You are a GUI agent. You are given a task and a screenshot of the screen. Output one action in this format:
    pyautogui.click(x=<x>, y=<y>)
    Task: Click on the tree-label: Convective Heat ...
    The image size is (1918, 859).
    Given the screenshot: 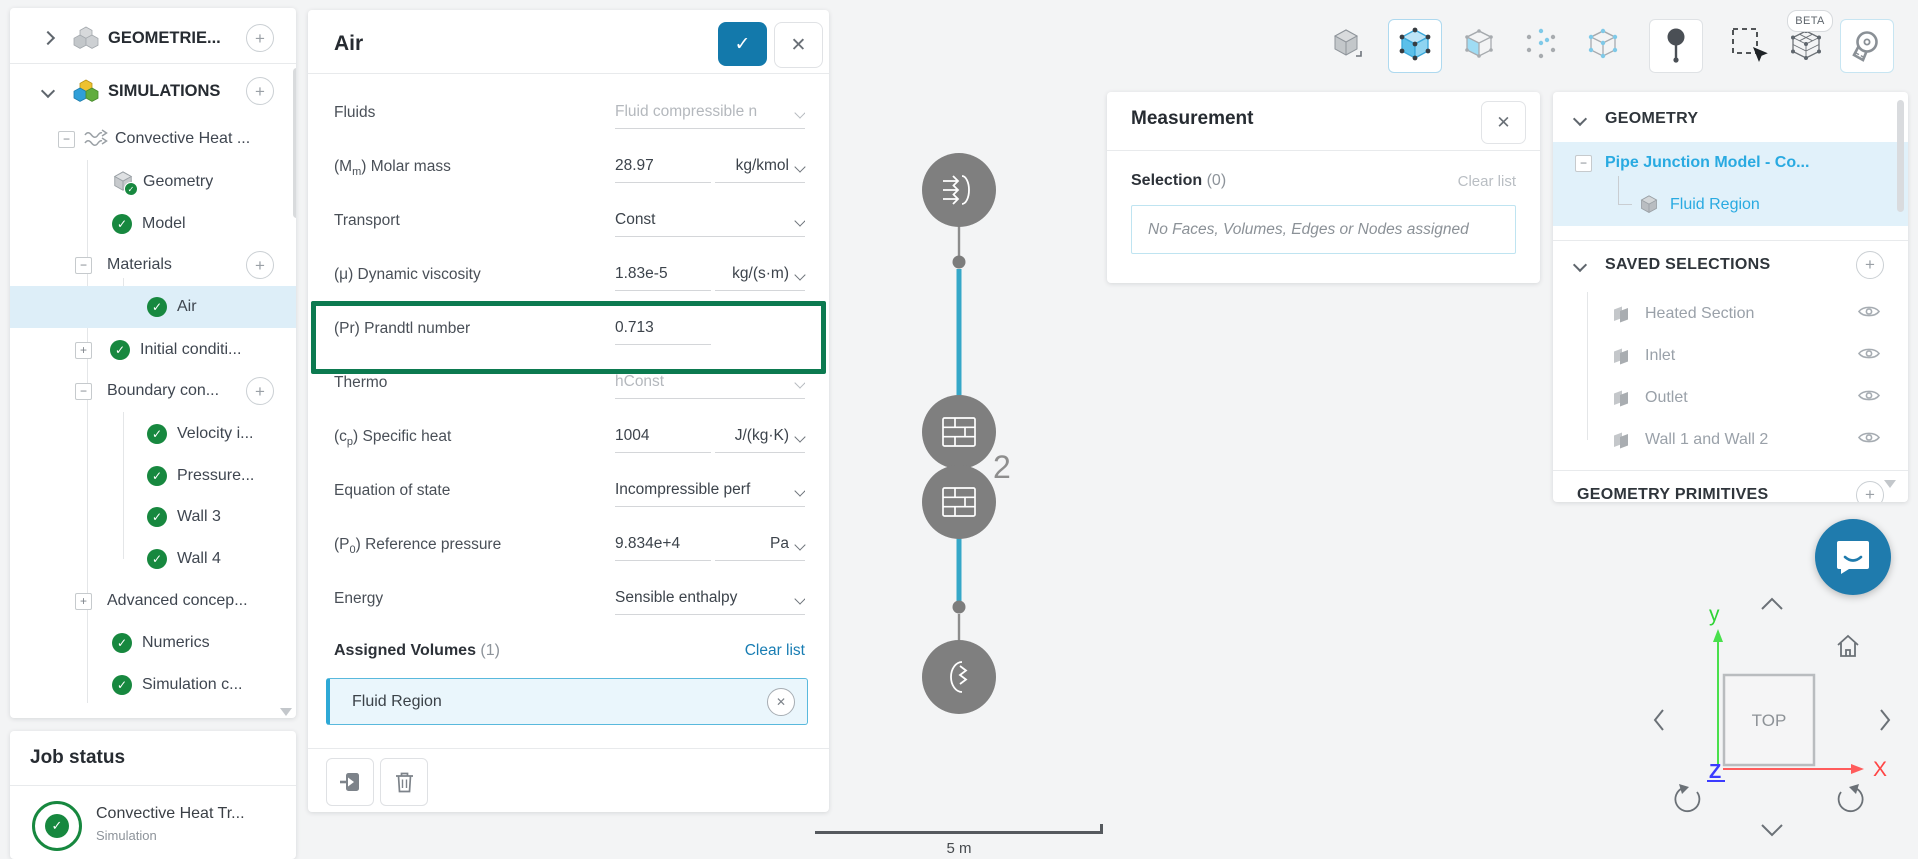 What is the action you would take?
    pyautogui.click(x=183, y=138)
    